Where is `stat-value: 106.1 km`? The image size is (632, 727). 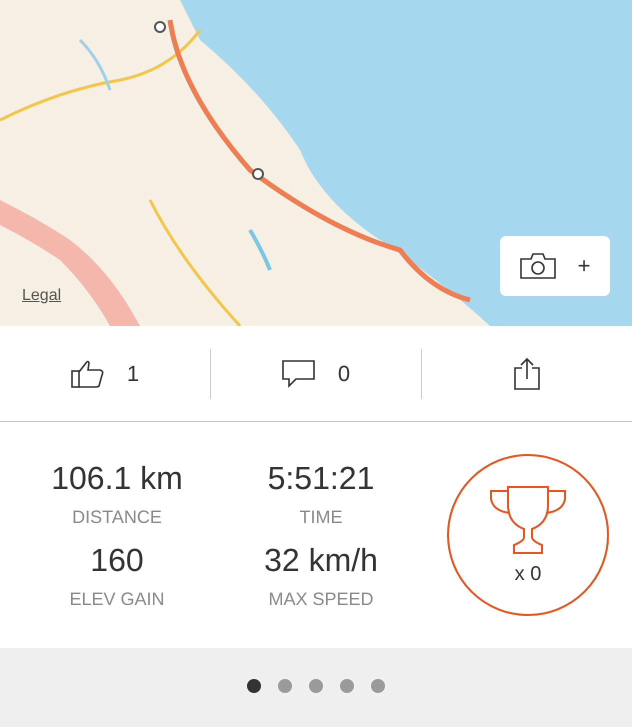 stat-value: 106.1 km is located at coordinates (117, 478).